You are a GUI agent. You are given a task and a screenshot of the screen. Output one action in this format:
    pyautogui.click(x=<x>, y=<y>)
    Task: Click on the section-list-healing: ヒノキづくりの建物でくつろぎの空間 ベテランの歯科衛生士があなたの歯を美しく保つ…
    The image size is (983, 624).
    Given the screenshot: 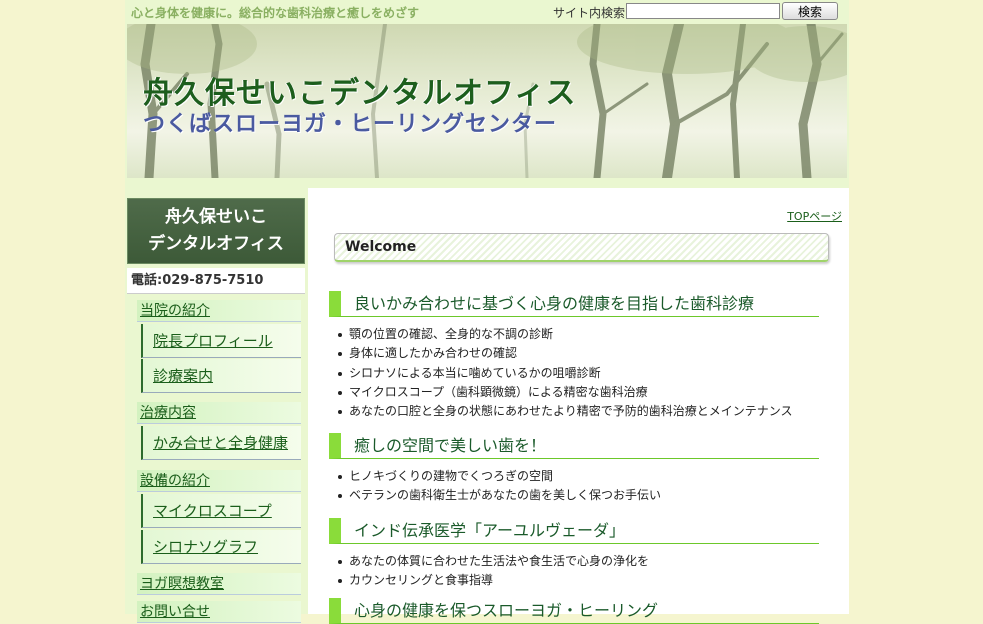 What is the action you would take?
    pyautogui.click(x=498, y=486)
    